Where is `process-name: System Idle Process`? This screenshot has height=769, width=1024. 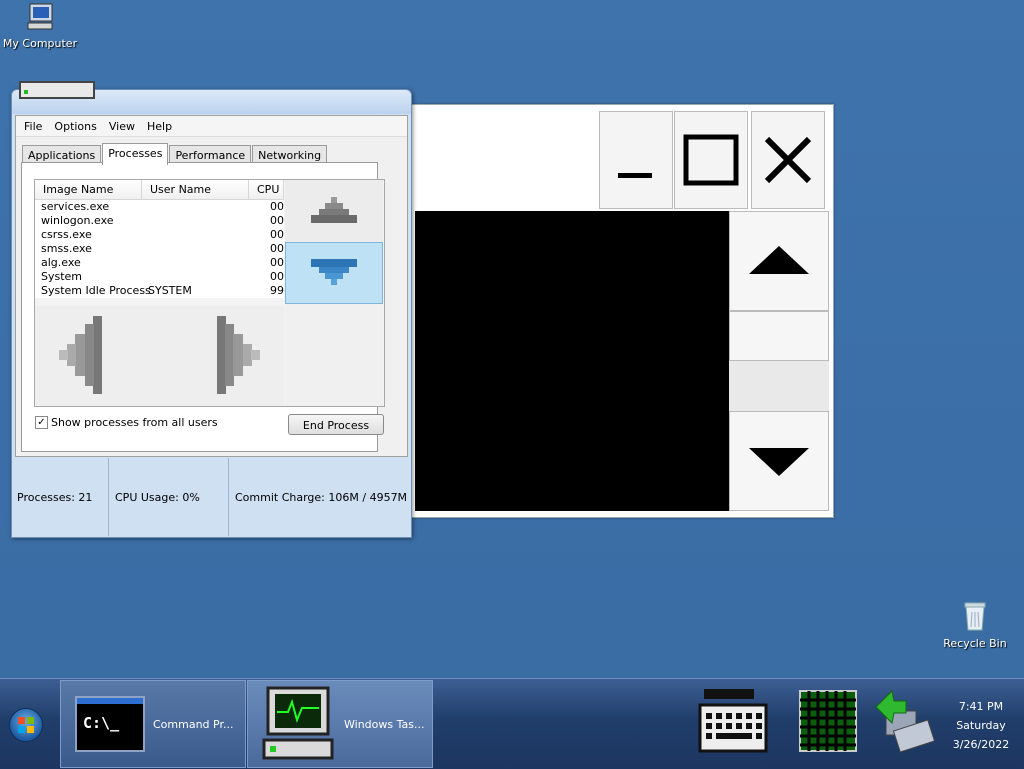
process-name: System Idle Process is located at coordinates (96, 290).